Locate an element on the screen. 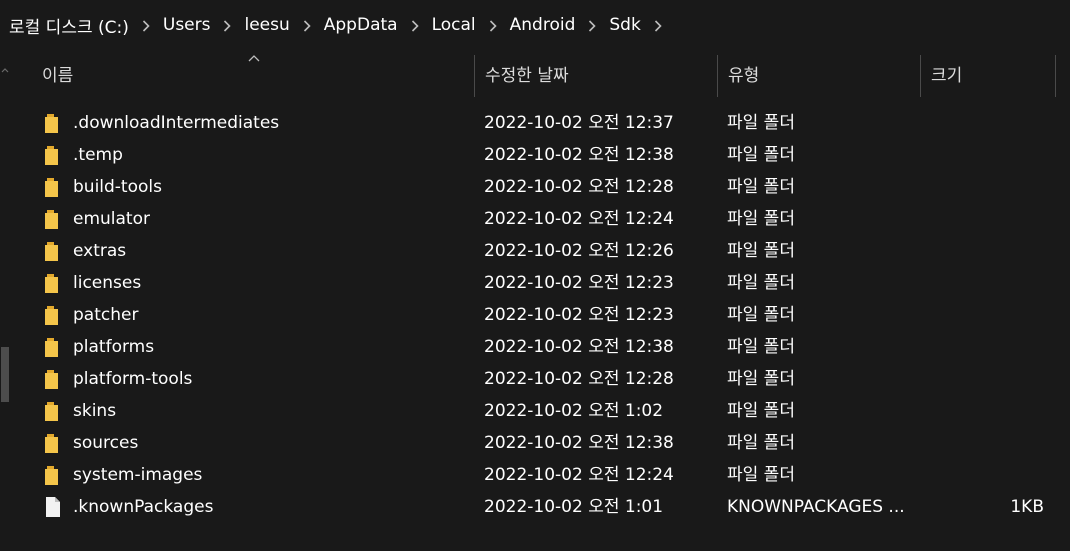 This screenshot has width=1070, height=551. file-list-row: extras 2022-10-02 오전 12:26 파일 폴더 is located at coordinates (540, 251).